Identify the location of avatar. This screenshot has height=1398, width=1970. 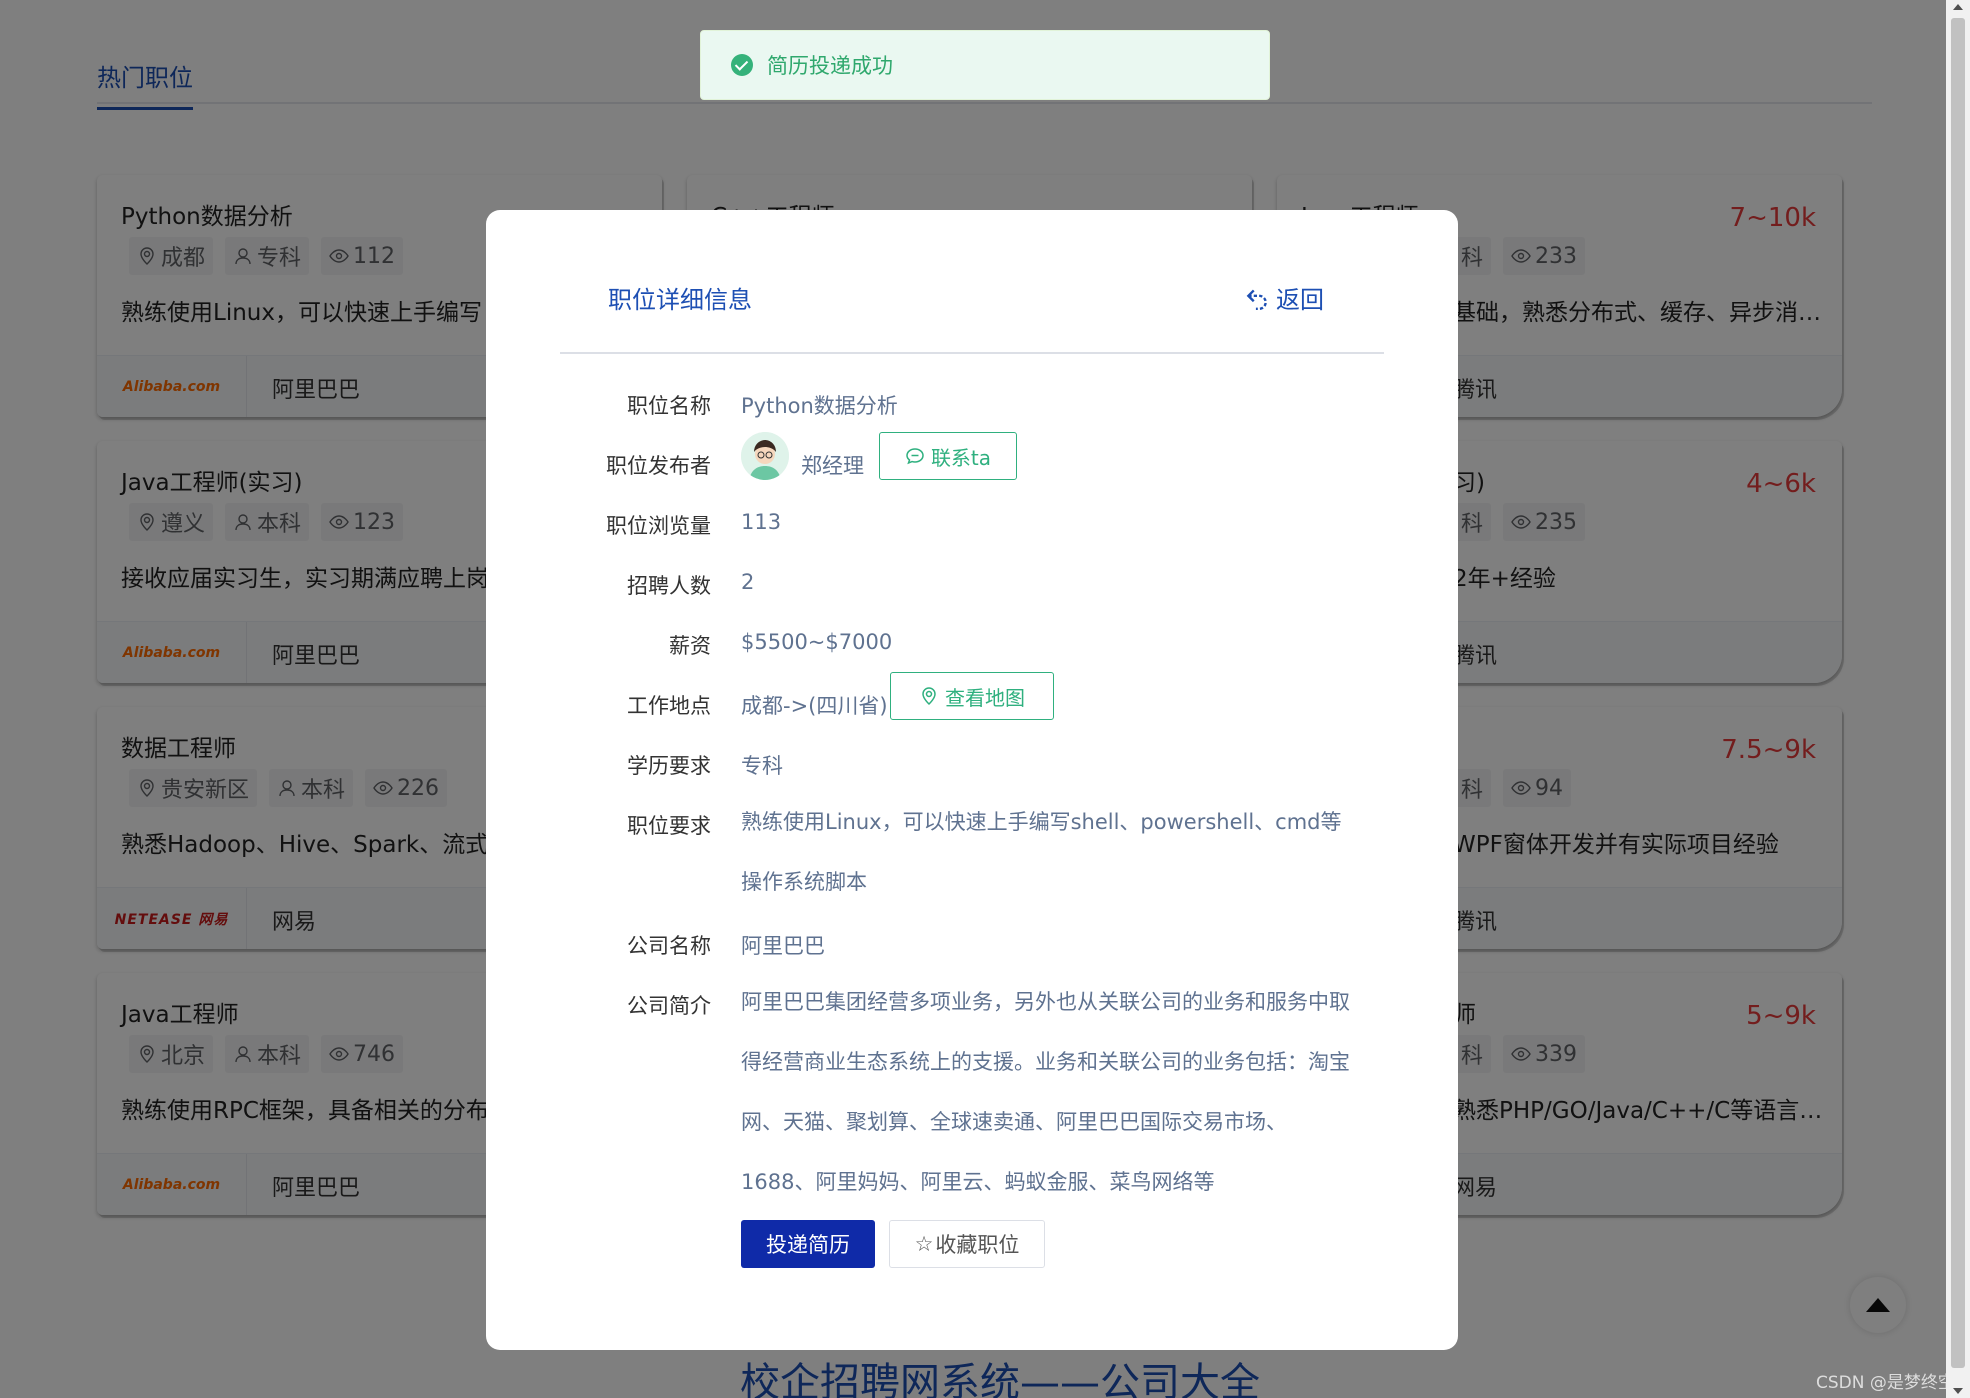
(765, 456).